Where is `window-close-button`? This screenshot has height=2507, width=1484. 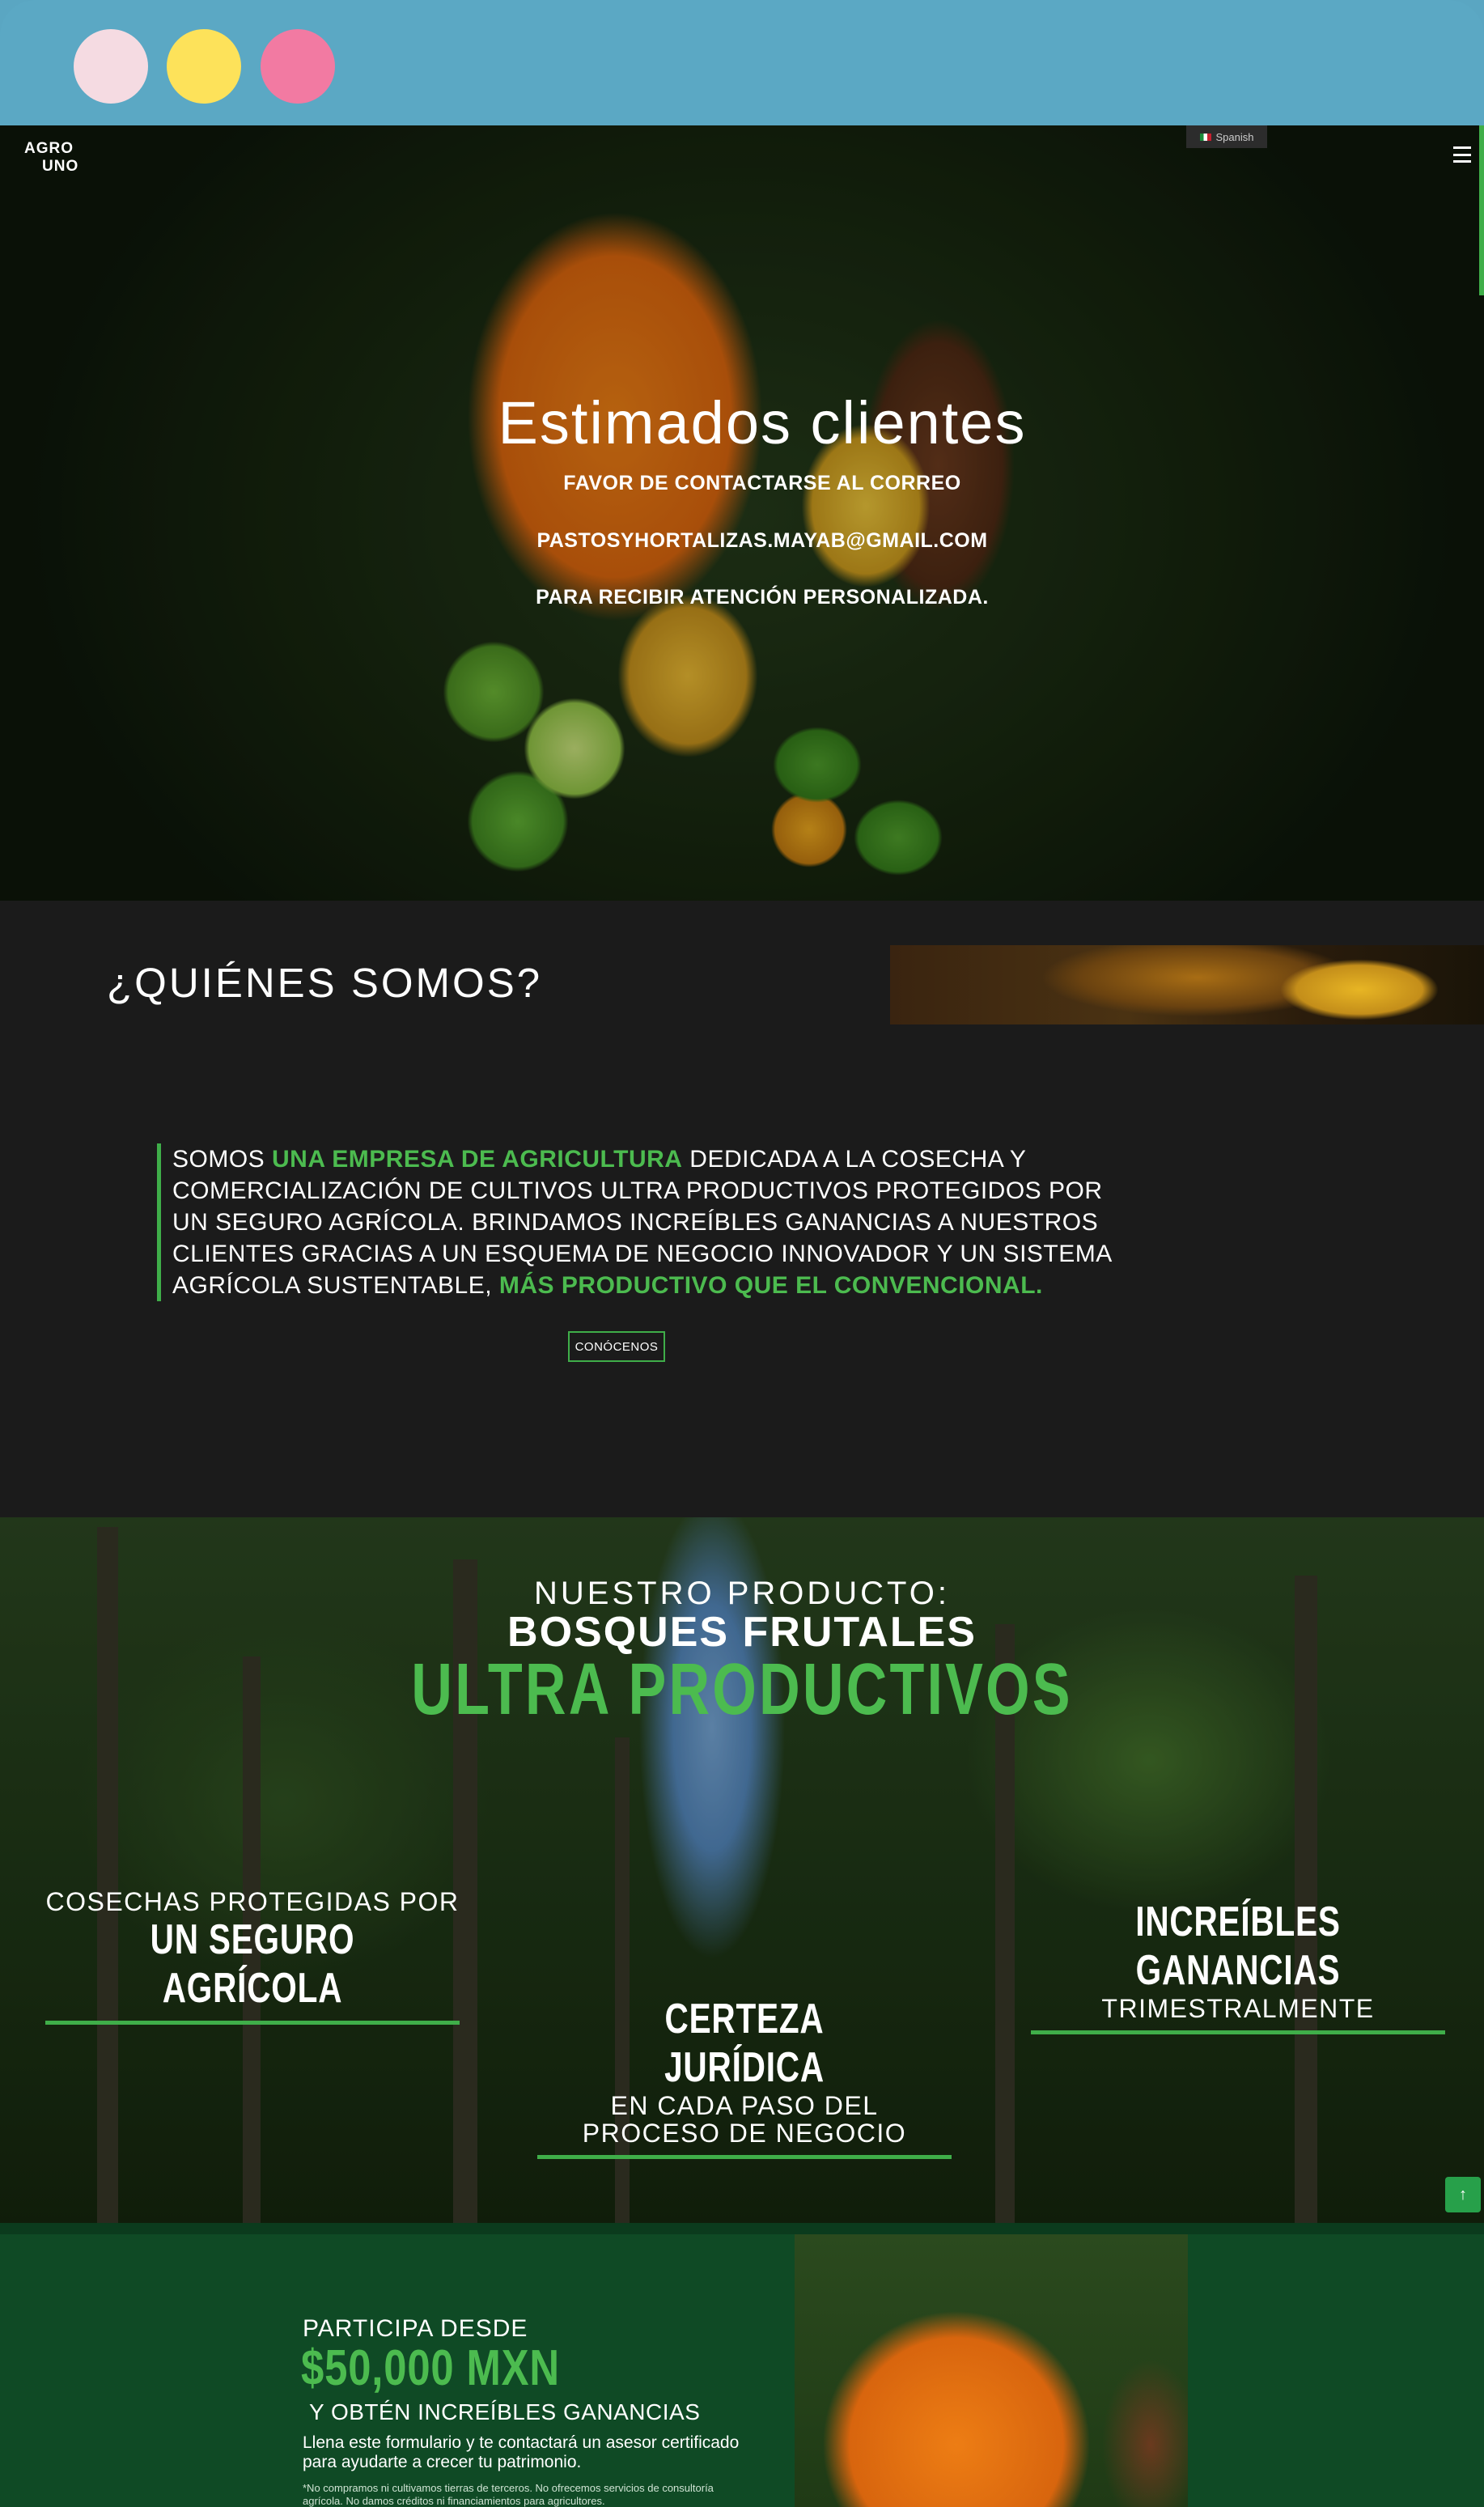 window-close-button is located at coordinates (111, 66).